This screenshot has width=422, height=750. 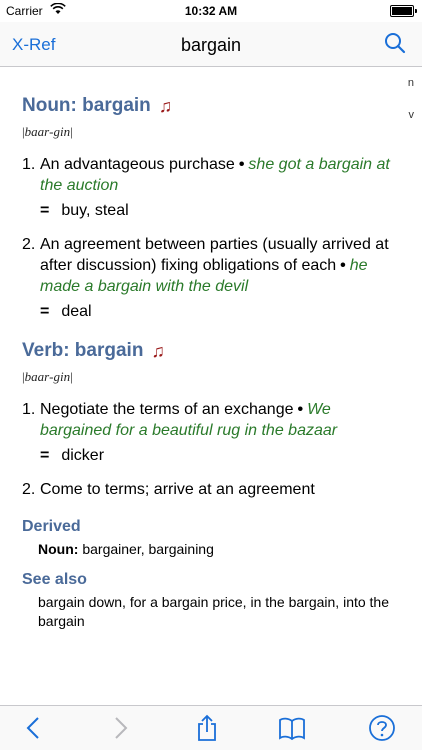 I want to click on status-bar: Carrier 10:32 AM, so click(x=211, y=11).